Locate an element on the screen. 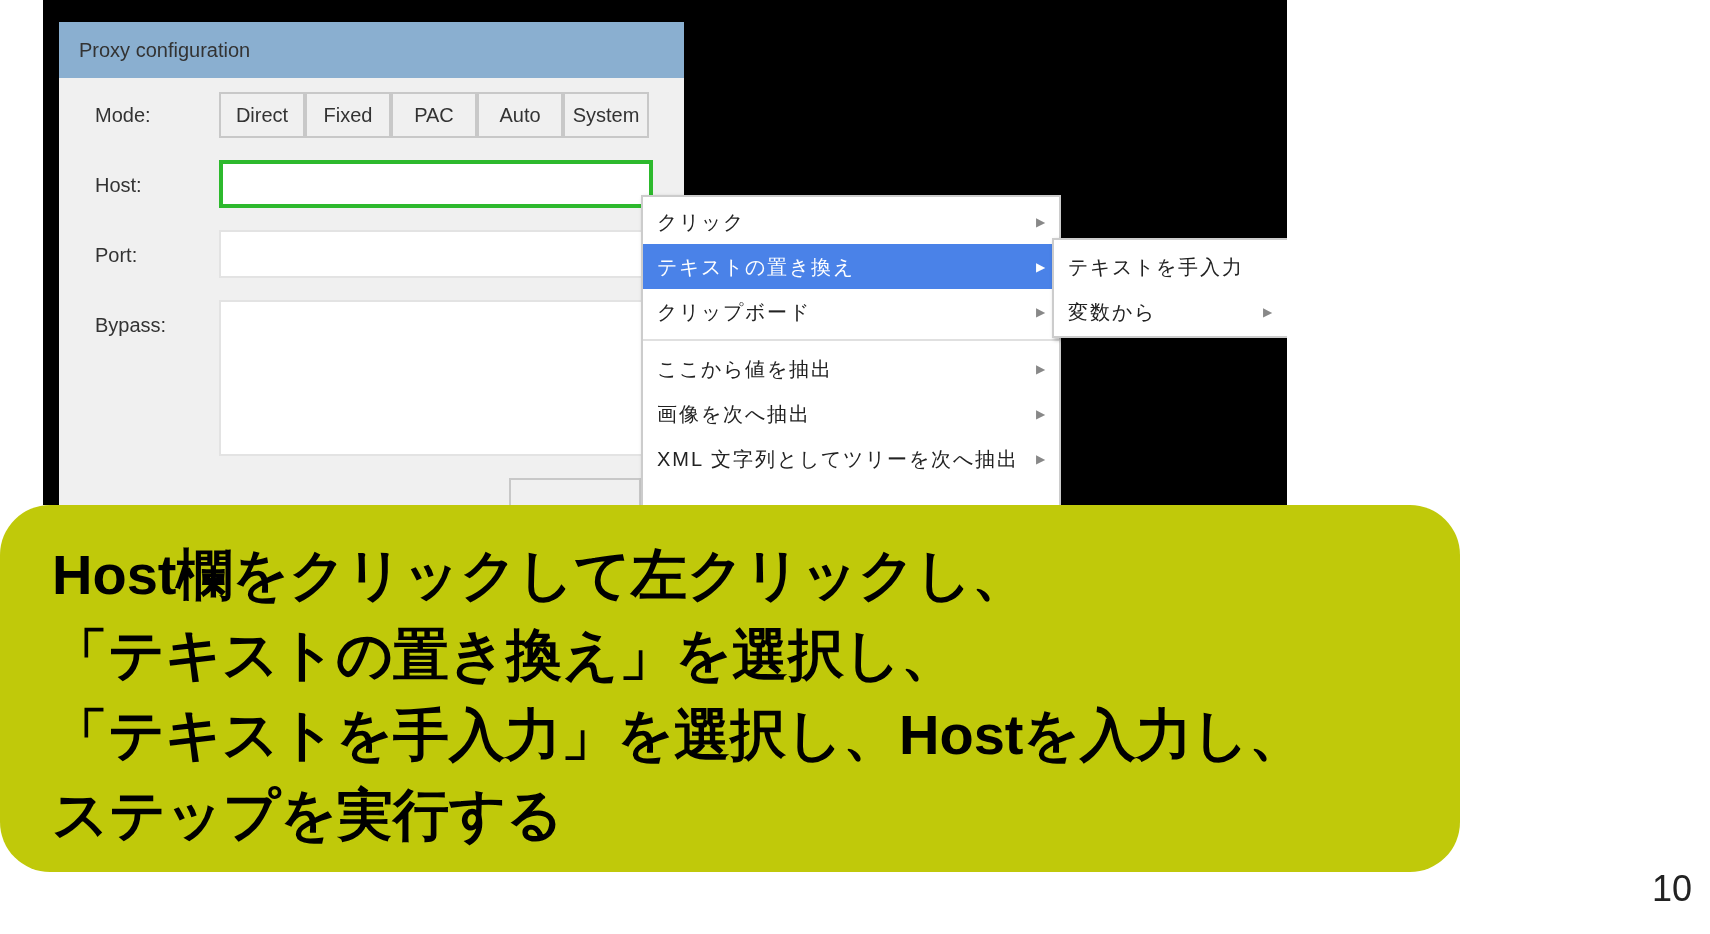  menu-item: クリック ▶ is located at coordinates (851, 221).